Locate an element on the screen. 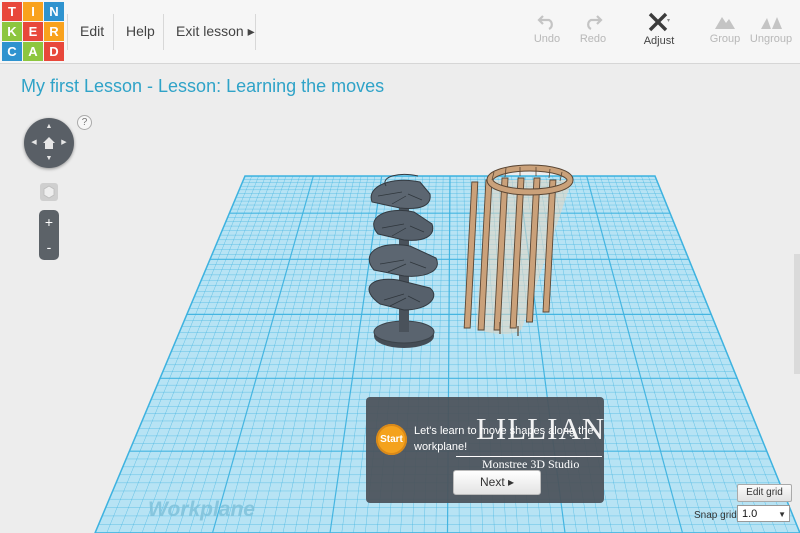 The image size is (800, 533). cube-icon is located at coordinates (49, 192).